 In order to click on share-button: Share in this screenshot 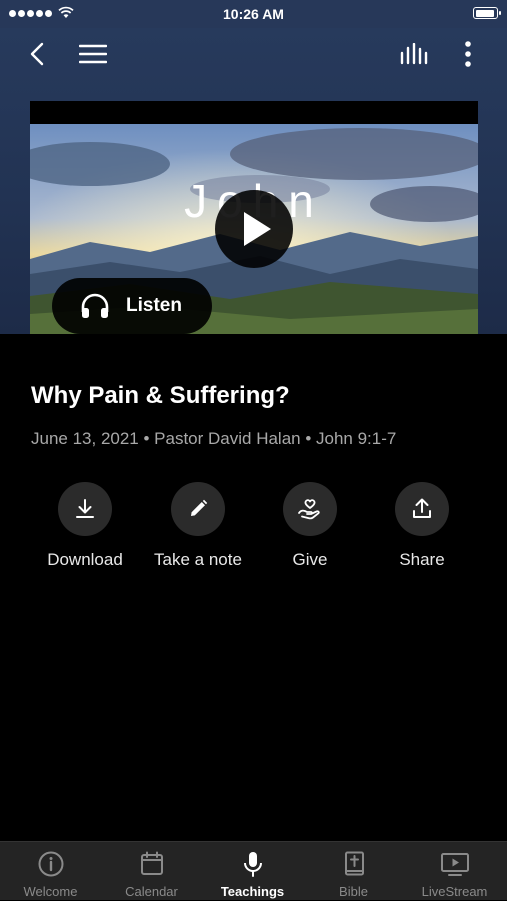, I will do `click(422, 526)`.